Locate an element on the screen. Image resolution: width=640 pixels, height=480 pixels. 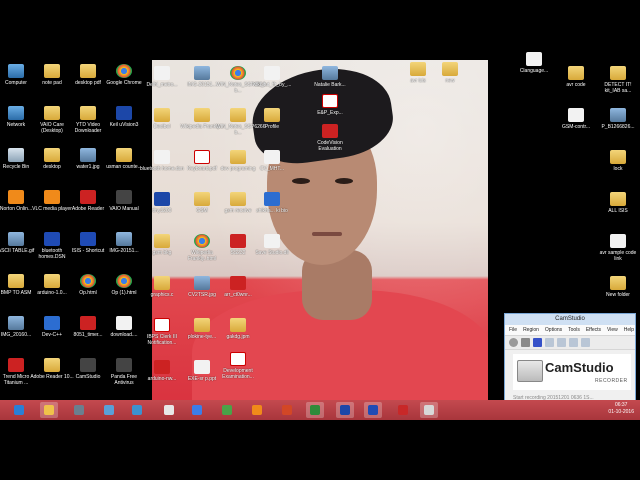
winrar-icon is located at coordinates (238, 283).